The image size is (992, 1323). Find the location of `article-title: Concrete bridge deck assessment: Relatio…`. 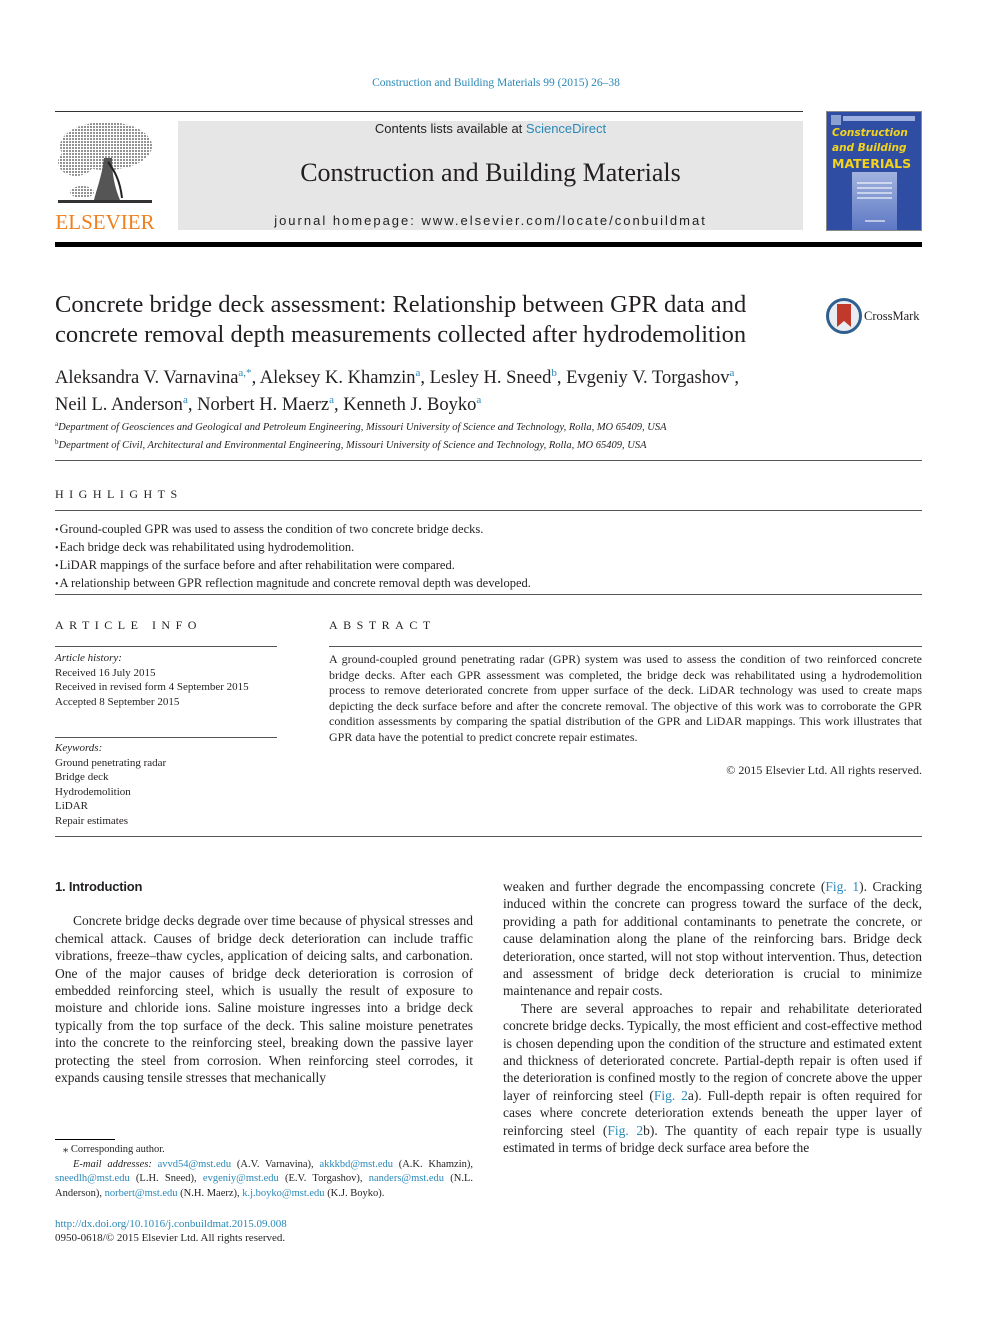

article-title: Concrete bridge deck assessment: Relatio… is located at coordinates (401, 319).